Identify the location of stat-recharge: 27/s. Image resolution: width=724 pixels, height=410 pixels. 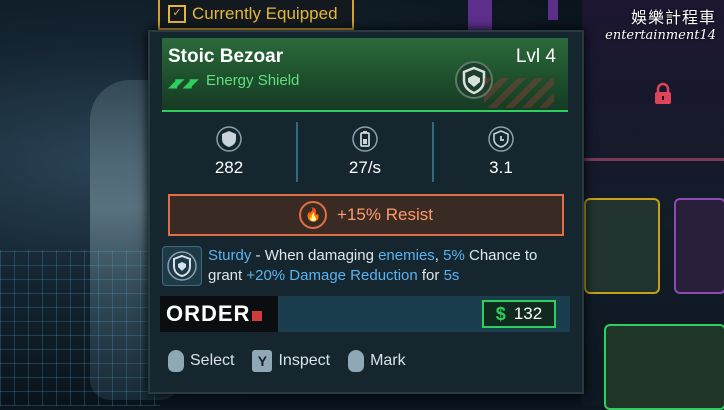
(366, 152).